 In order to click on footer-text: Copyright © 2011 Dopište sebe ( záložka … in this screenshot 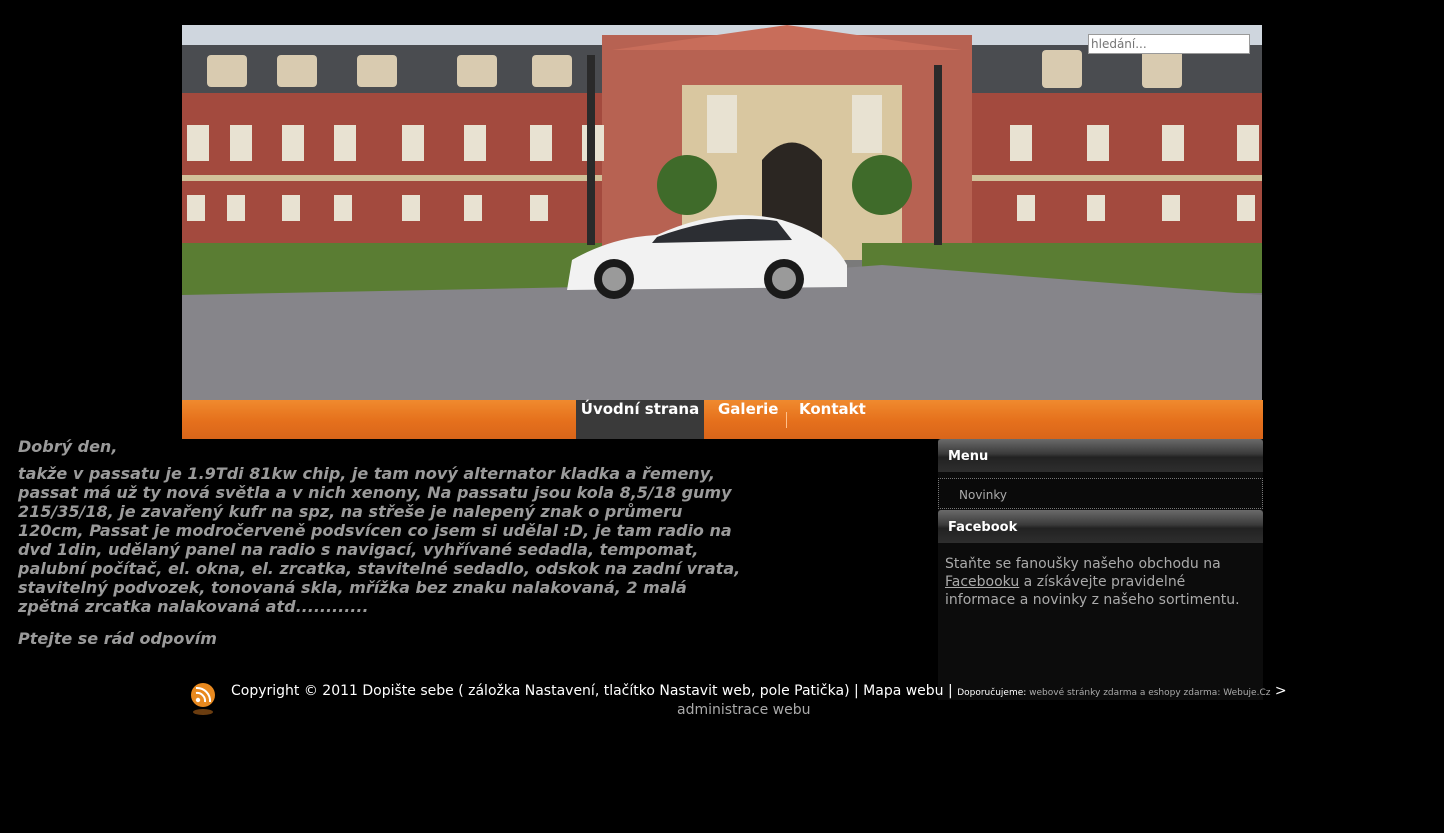, I will do `click(759, 691)`.